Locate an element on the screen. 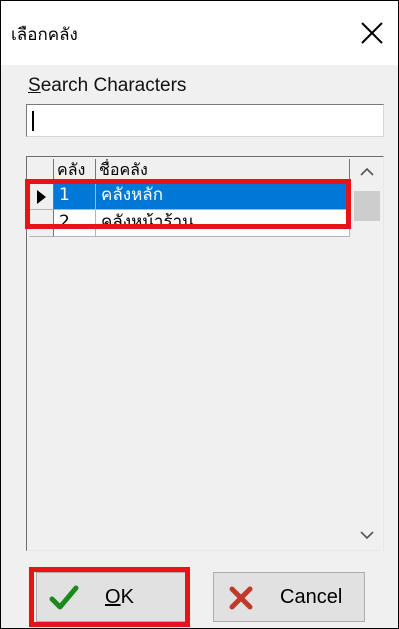 This screenshot has width=399, height=629. x-mark-icon is located at coordinates (241, 598).